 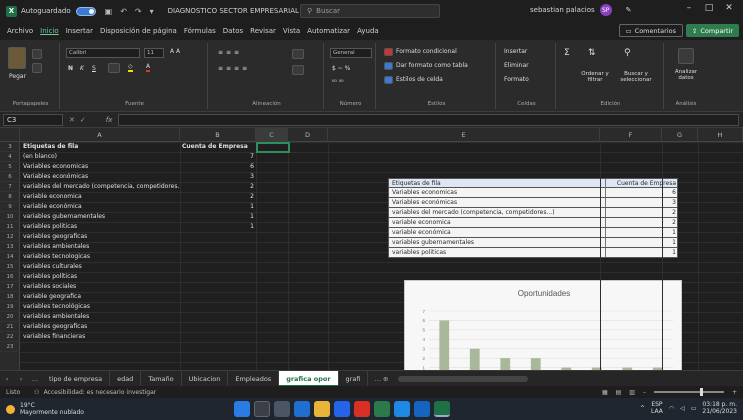 I want to click on pivot-row-value: 3, so click(x=218, y=177).